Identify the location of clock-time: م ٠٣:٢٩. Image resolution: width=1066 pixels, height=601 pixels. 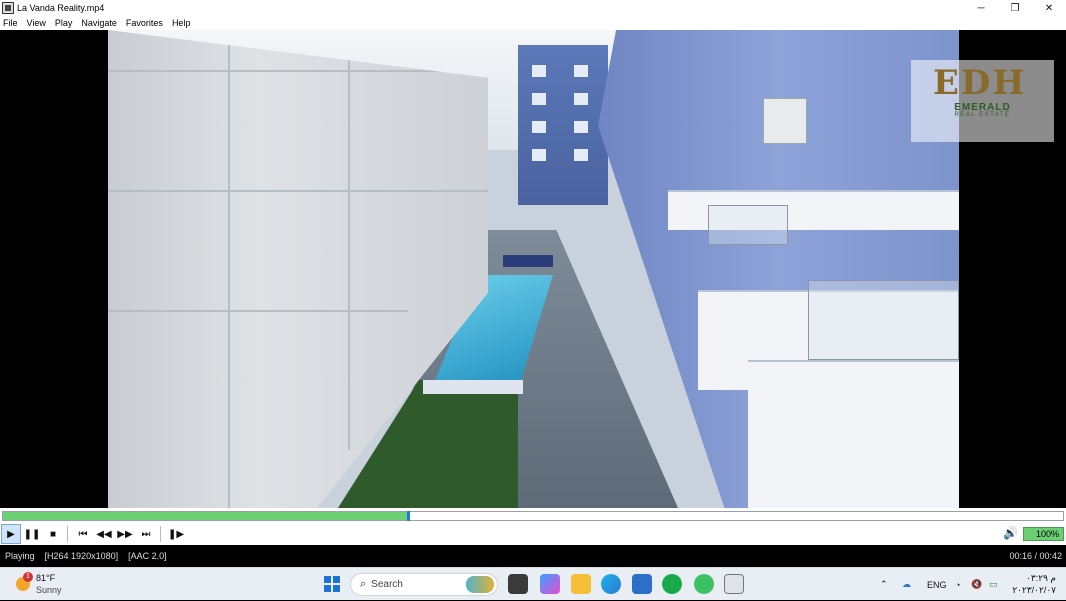
(1041, 578).